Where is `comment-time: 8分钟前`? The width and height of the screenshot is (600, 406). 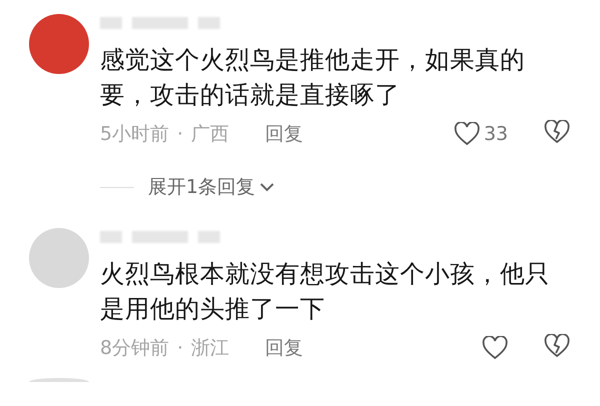 comment-time: 8分钟前 is located at coordinates (135, 348).